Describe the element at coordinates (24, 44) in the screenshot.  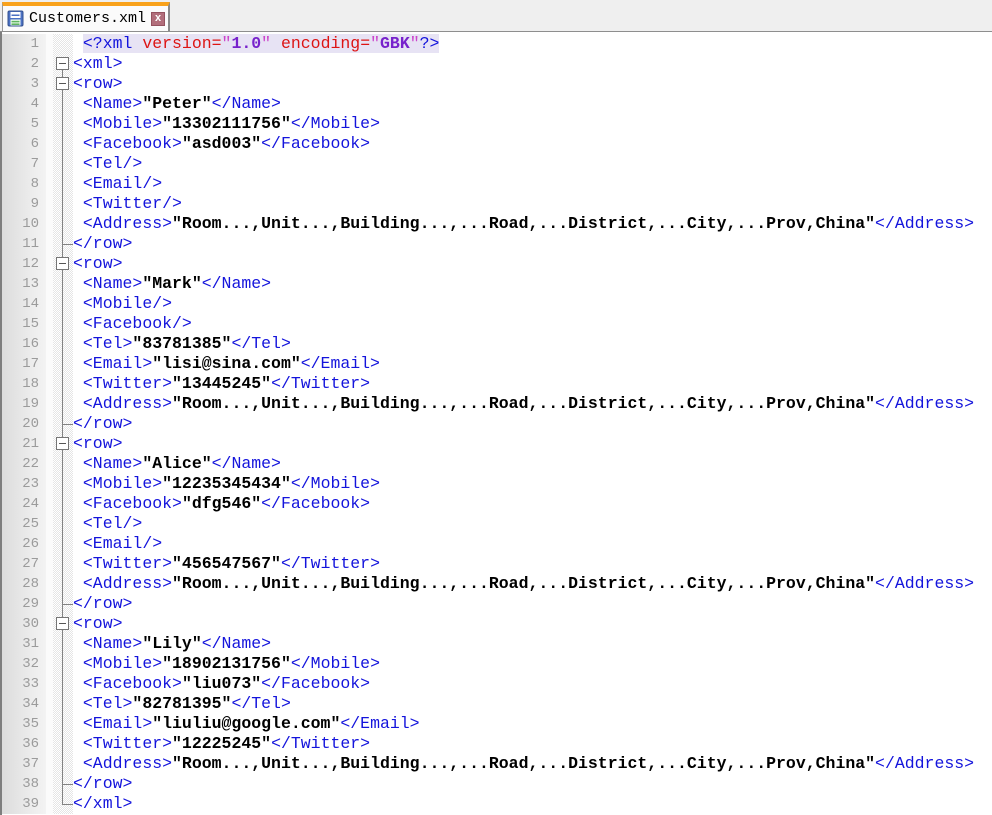
I see `line-number: 1` at that location.